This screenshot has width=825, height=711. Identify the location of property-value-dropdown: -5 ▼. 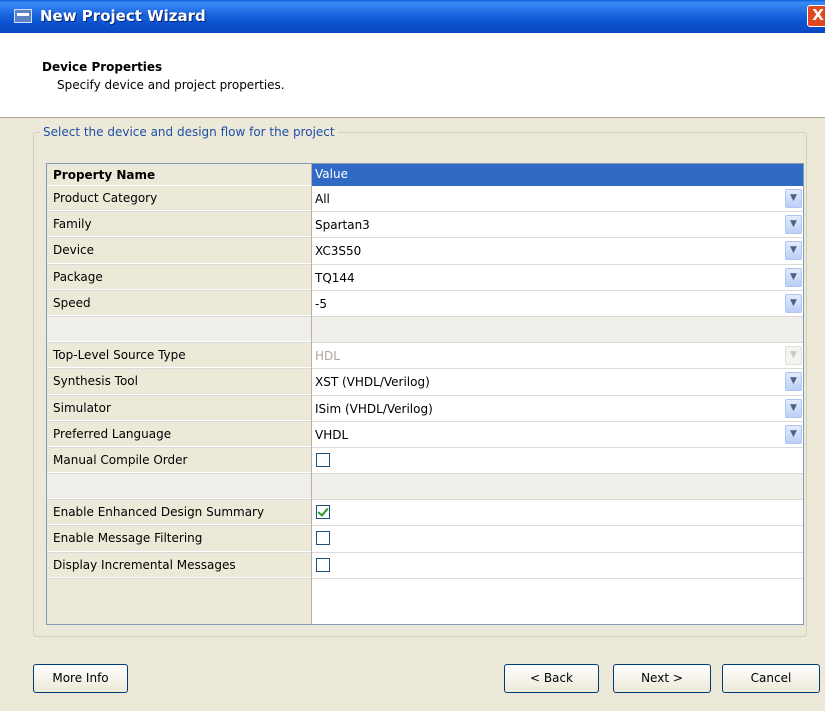
(557, 303).